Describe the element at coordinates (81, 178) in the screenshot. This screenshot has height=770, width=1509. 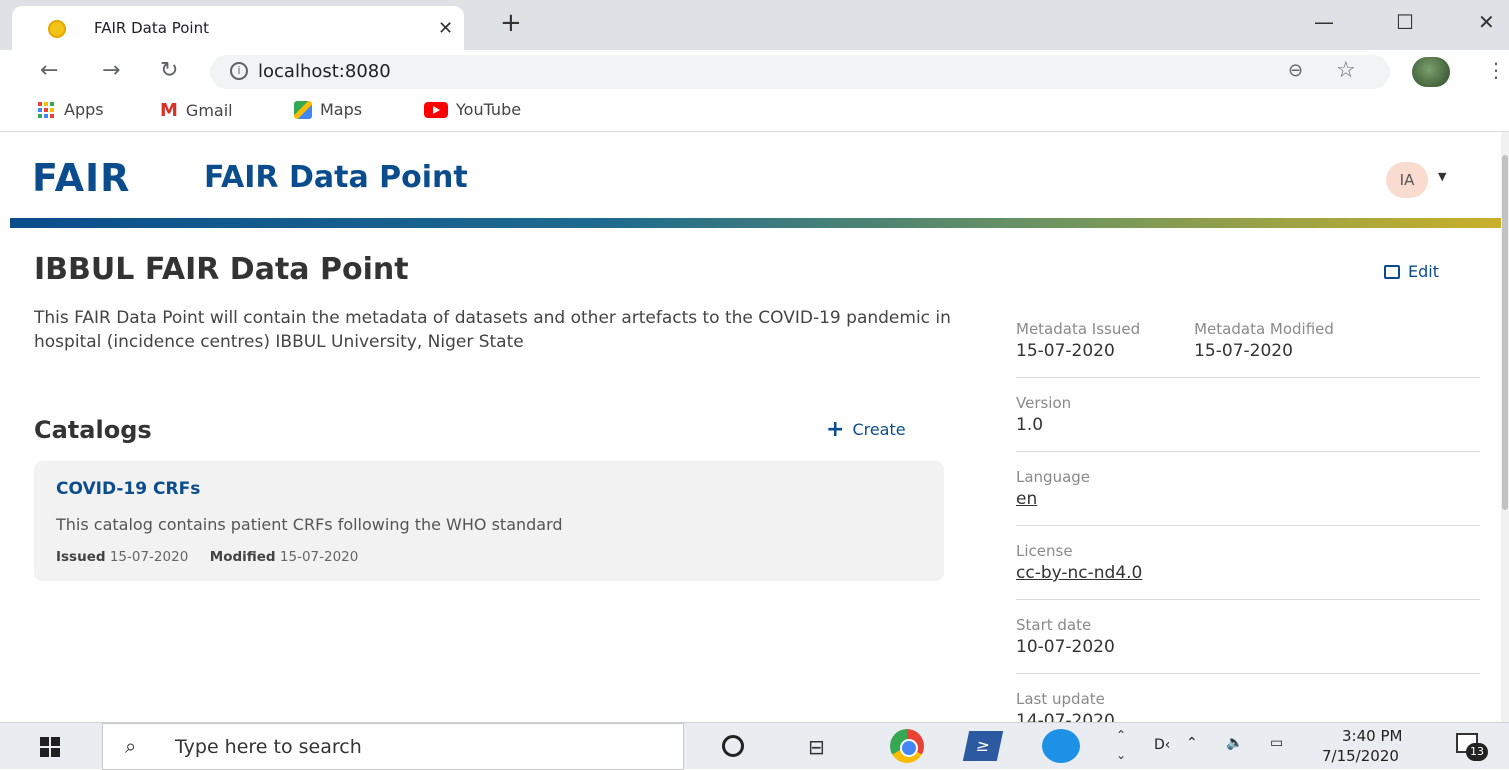
I see `fair-logo: FAIR` at that location.